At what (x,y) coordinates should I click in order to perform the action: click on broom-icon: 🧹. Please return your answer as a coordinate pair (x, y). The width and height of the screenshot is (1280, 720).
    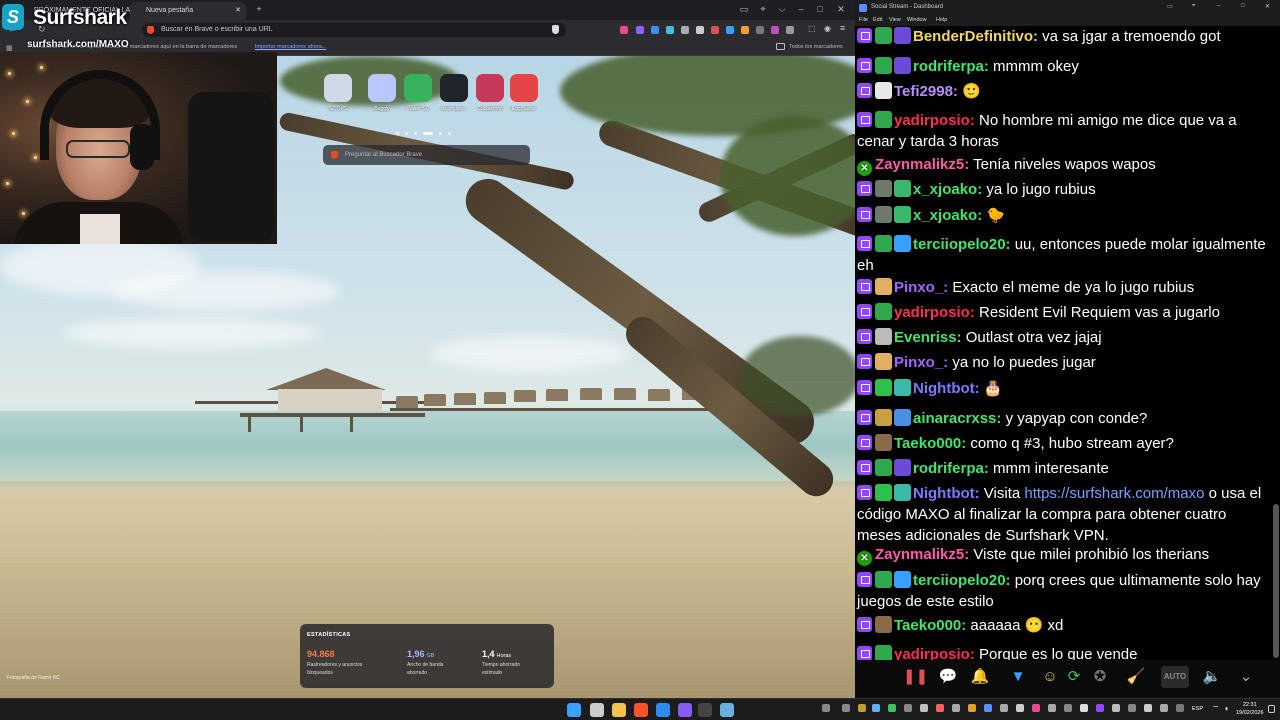
    Looking at the image, I should click on (1136, 677).